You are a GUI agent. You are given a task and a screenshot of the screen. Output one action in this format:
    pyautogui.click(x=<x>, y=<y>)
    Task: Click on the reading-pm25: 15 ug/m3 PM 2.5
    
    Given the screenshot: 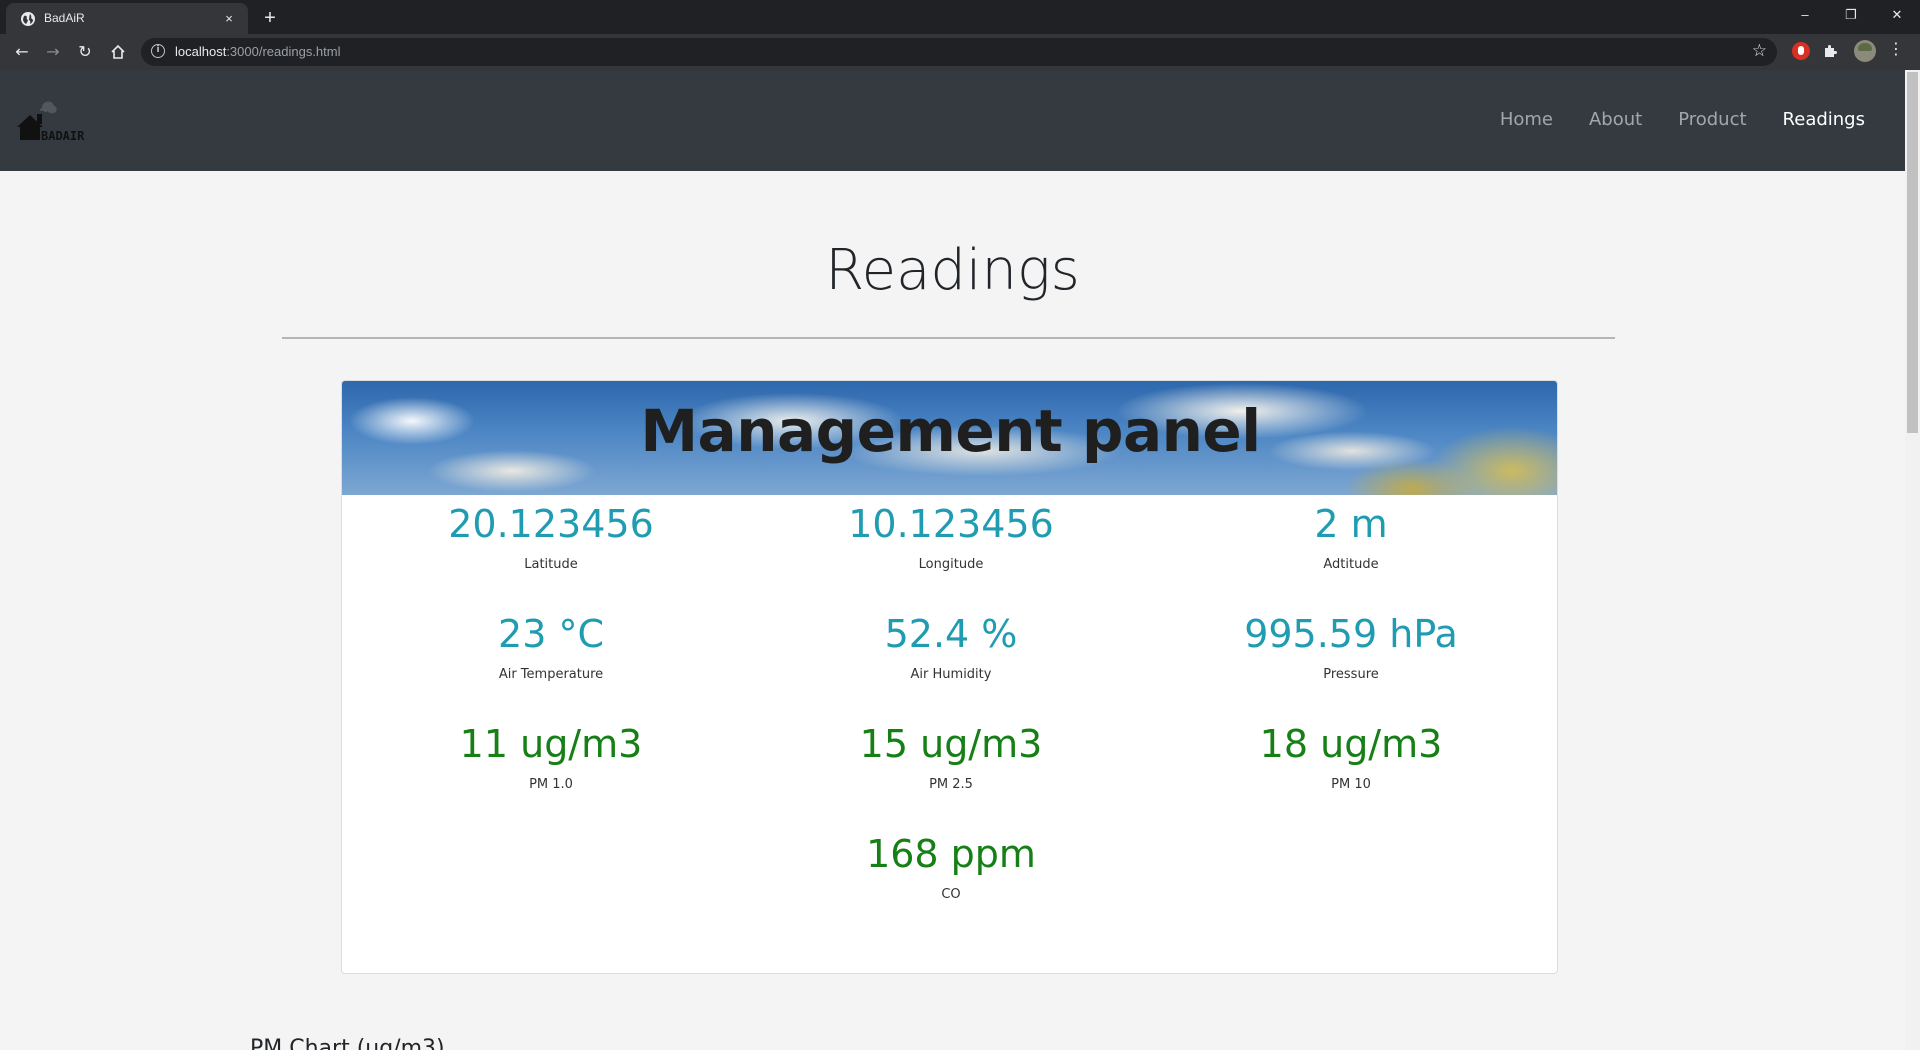 What is the action you would take?
    pyautogui.click(x=951, y=756)
    